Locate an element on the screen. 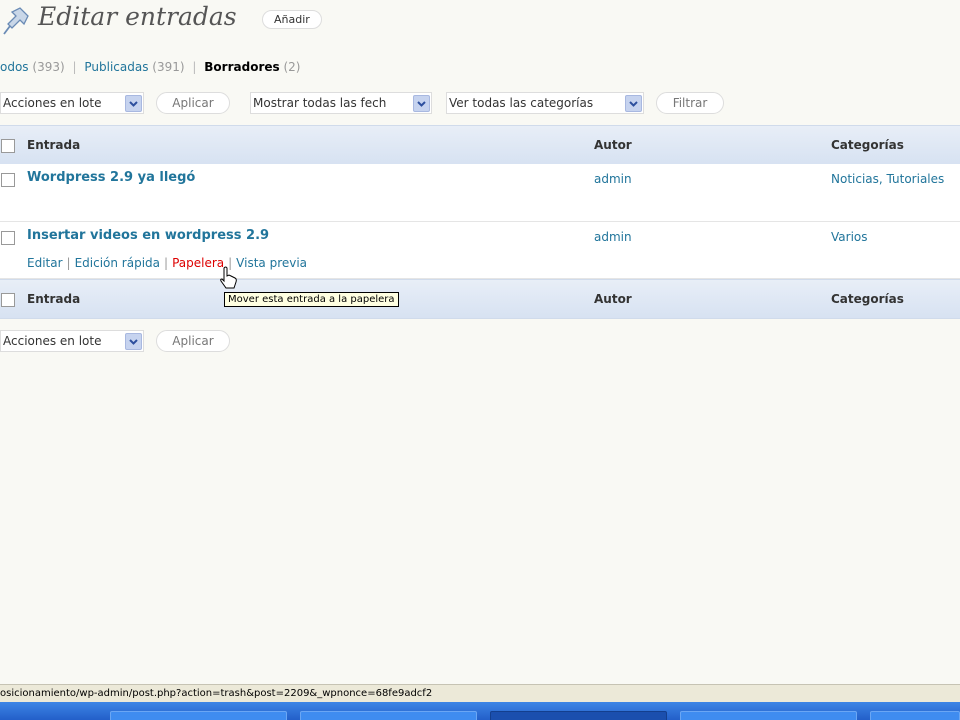 Image resolution: width=960 pixels, height=720 pixels. table-footer: Entrada Autor Categorías is located at coordinates (480, 299).